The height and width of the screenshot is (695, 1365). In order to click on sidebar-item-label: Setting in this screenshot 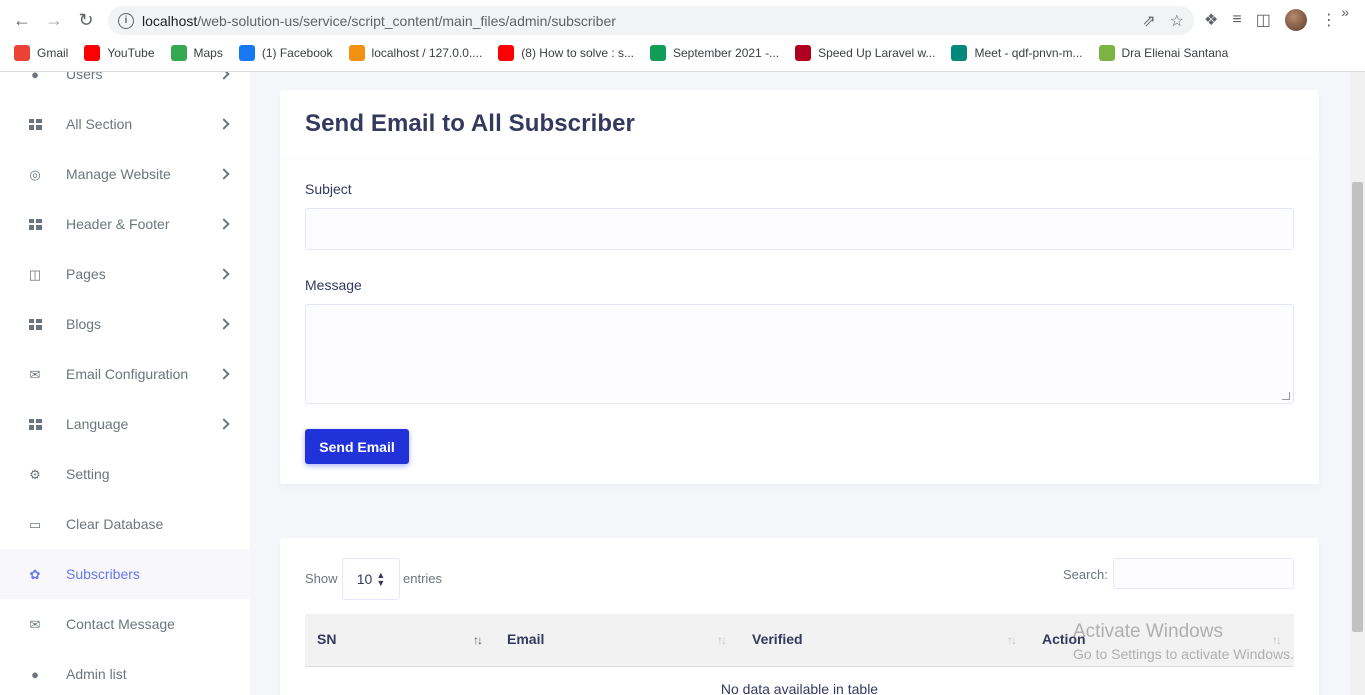, I will do `click(88, 474)`.